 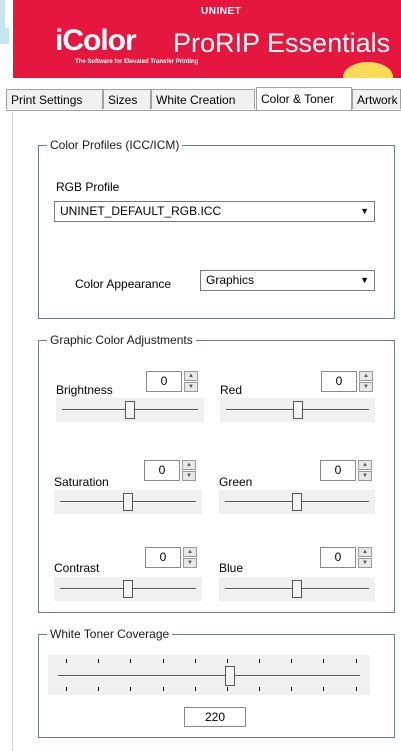 I want to click on green-label: Green, so click(x=236, y=482).